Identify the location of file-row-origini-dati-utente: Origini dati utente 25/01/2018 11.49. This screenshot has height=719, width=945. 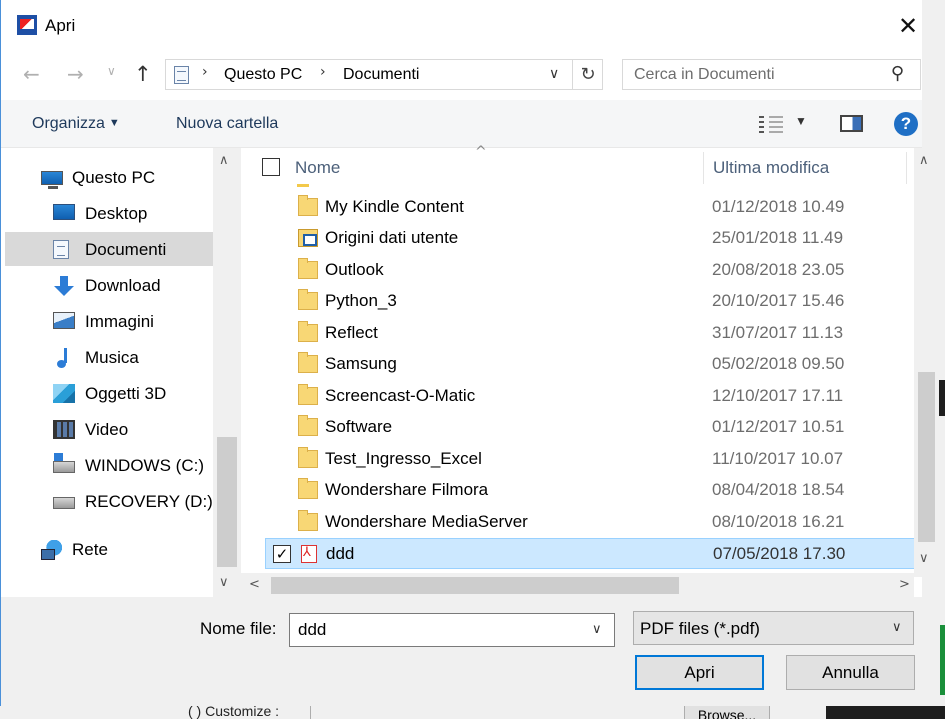
(590, 238).